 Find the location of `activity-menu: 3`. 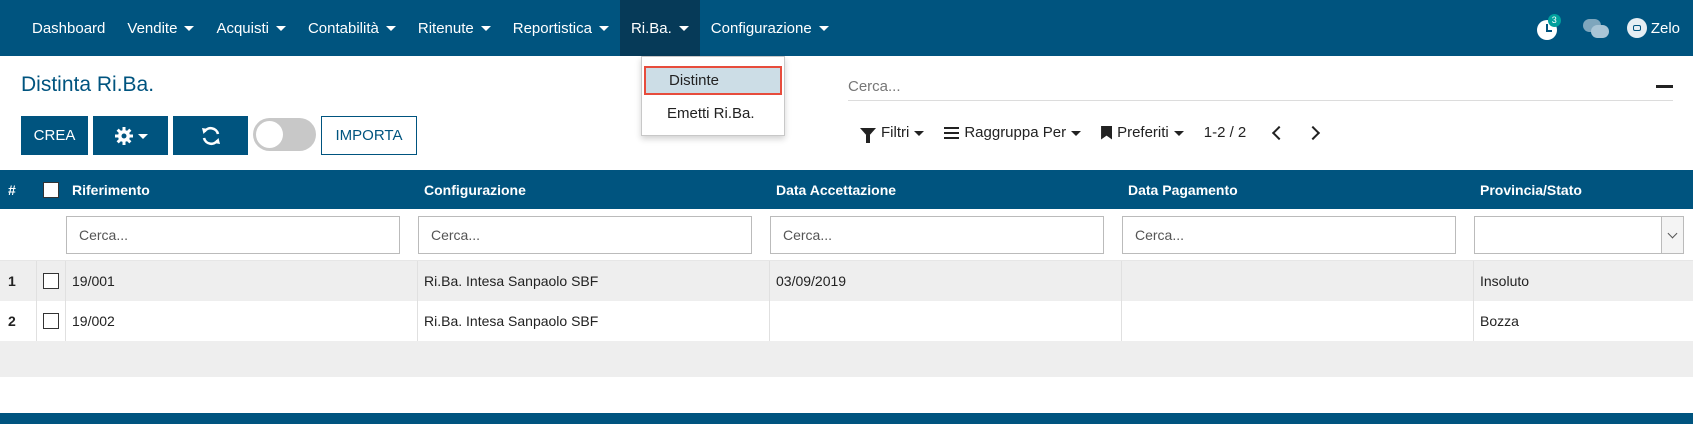

activity-menu: 3 is located at coordinates (1548, 27).